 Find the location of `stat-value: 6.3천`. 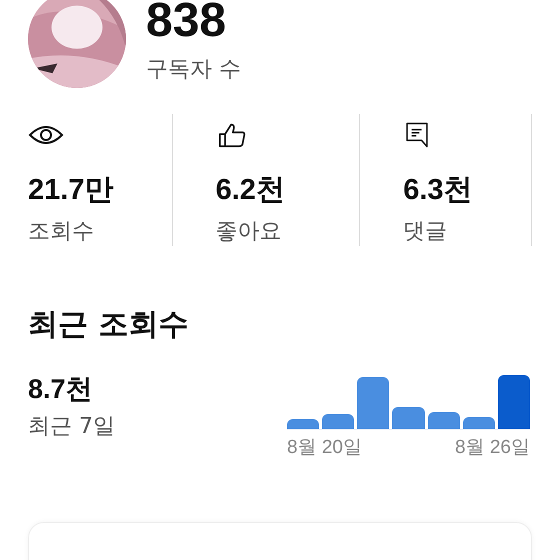

stat-value: 6.3천 is located at coordinates (438, 190).